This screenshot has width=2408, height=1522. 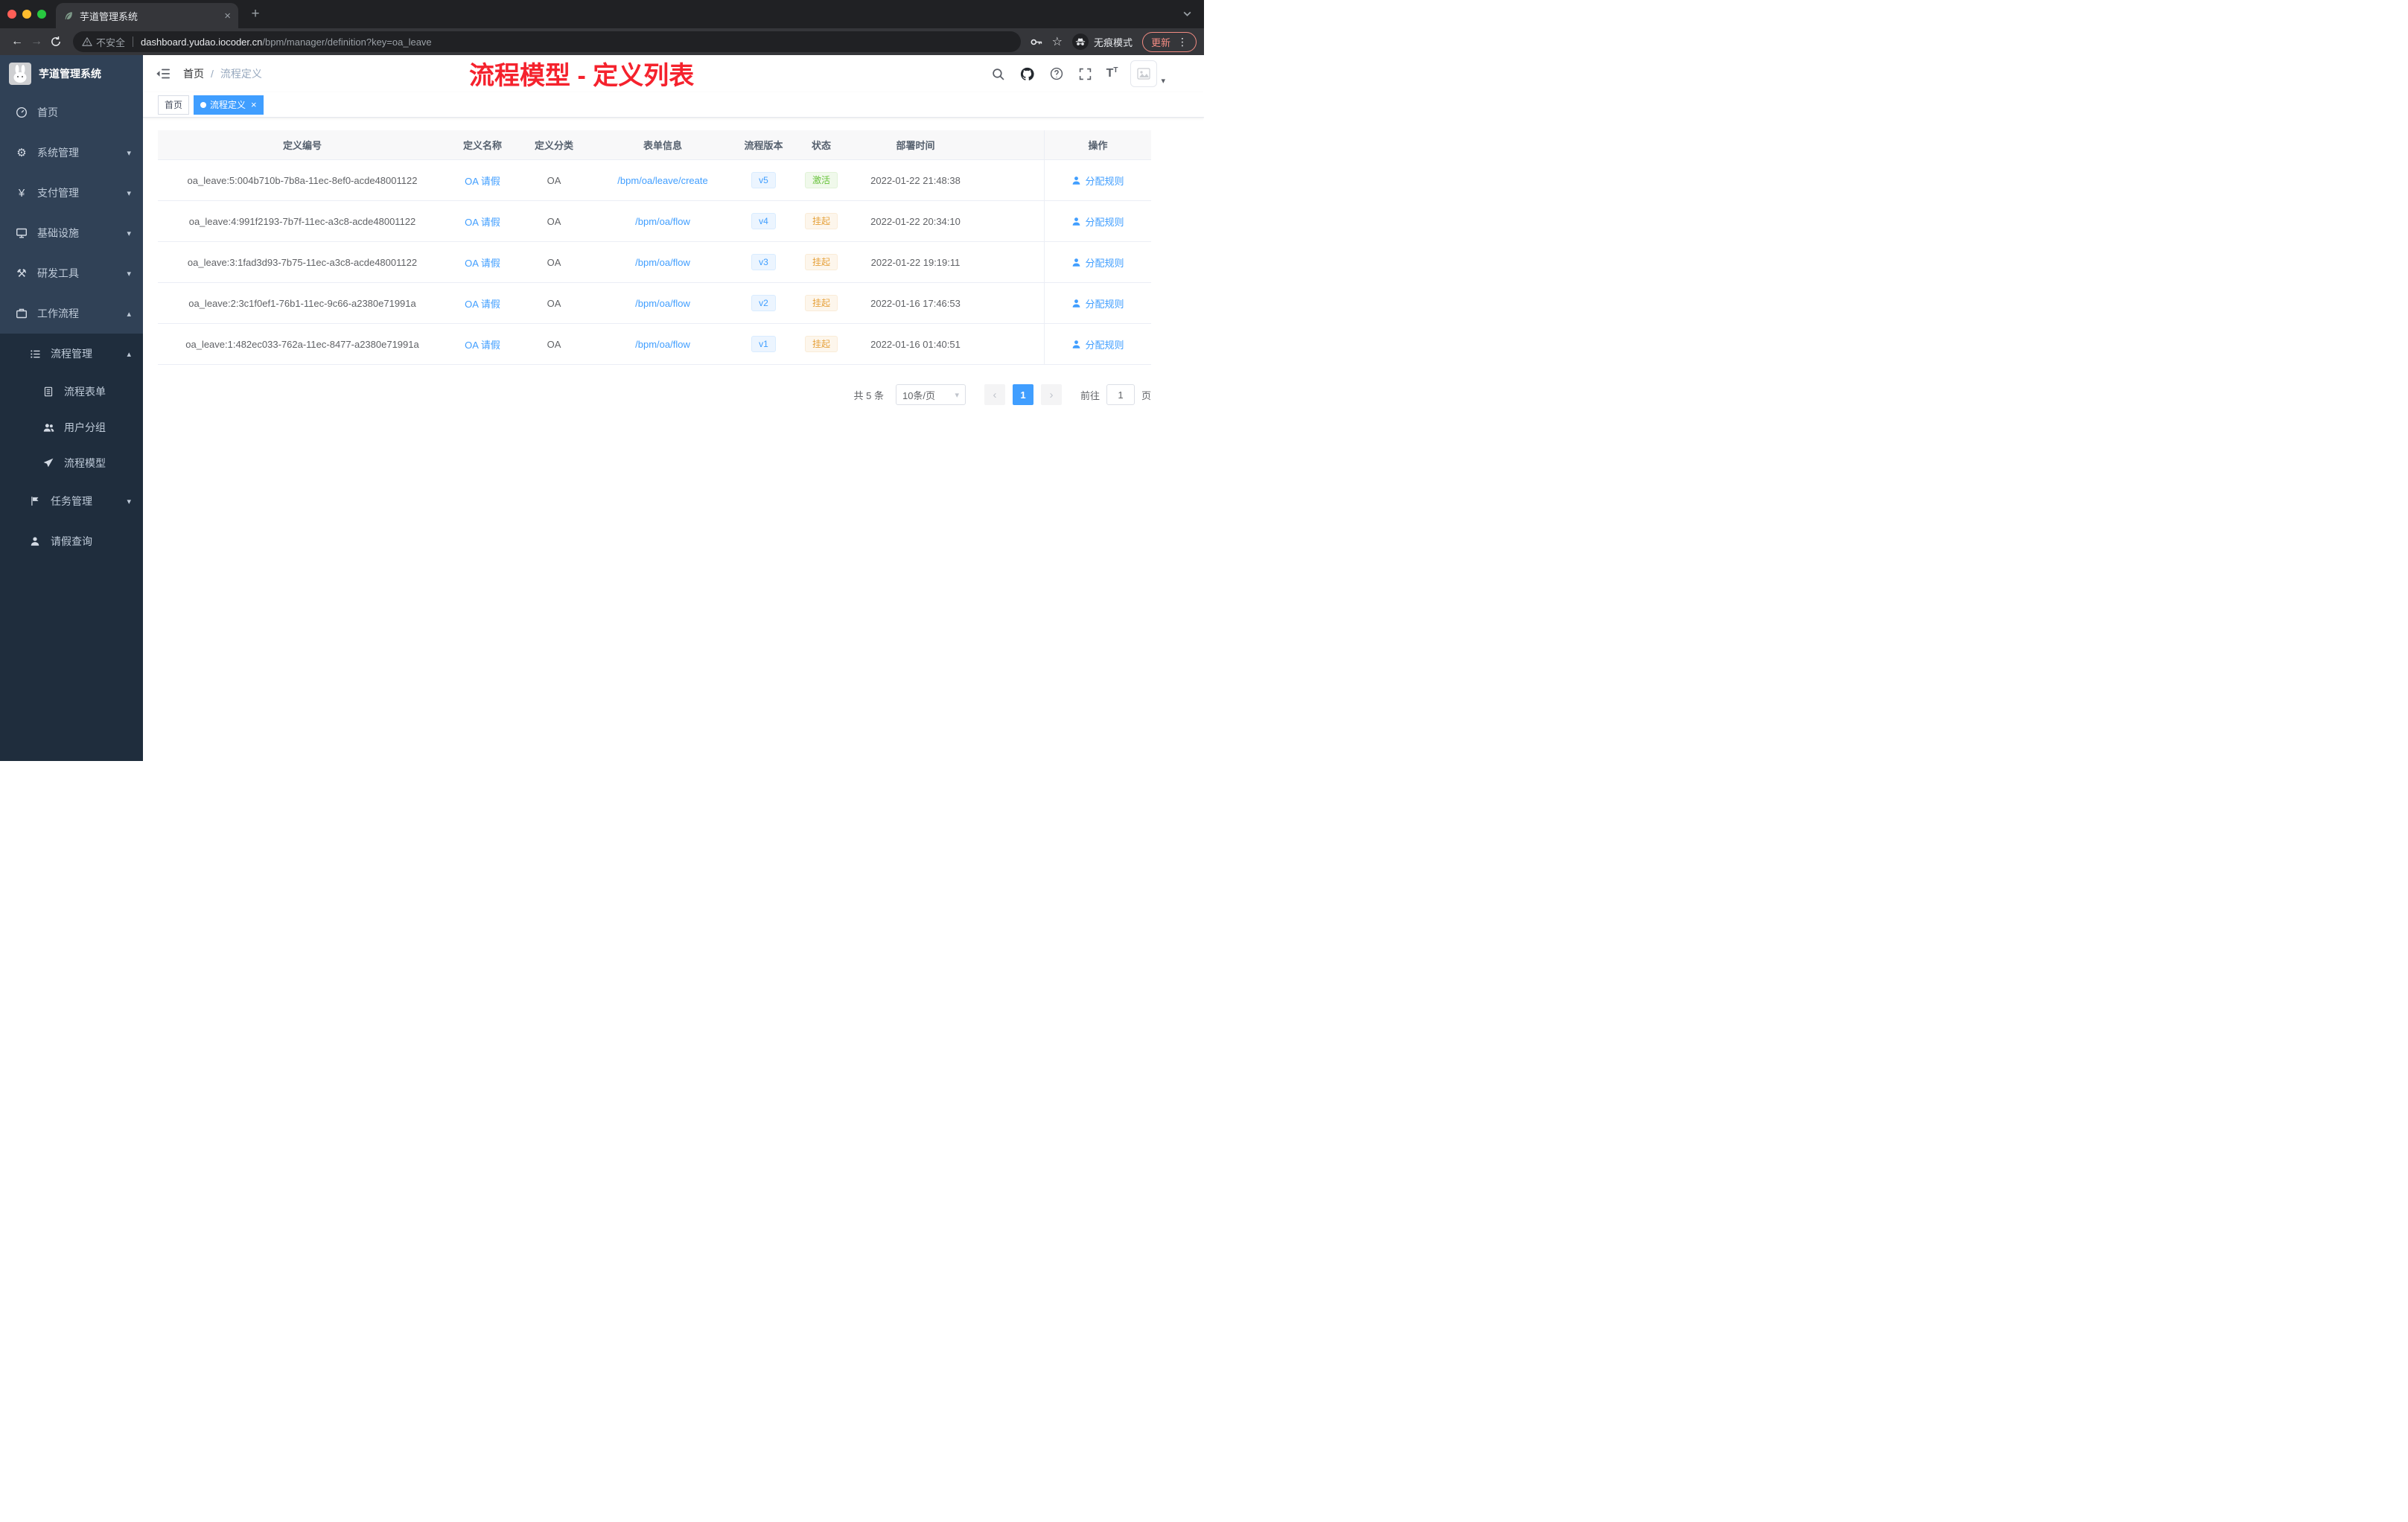 What do you see at coordinates (1027, 74) in the screenshot?
I see `github-icon` at bounding box center [1027, 74].